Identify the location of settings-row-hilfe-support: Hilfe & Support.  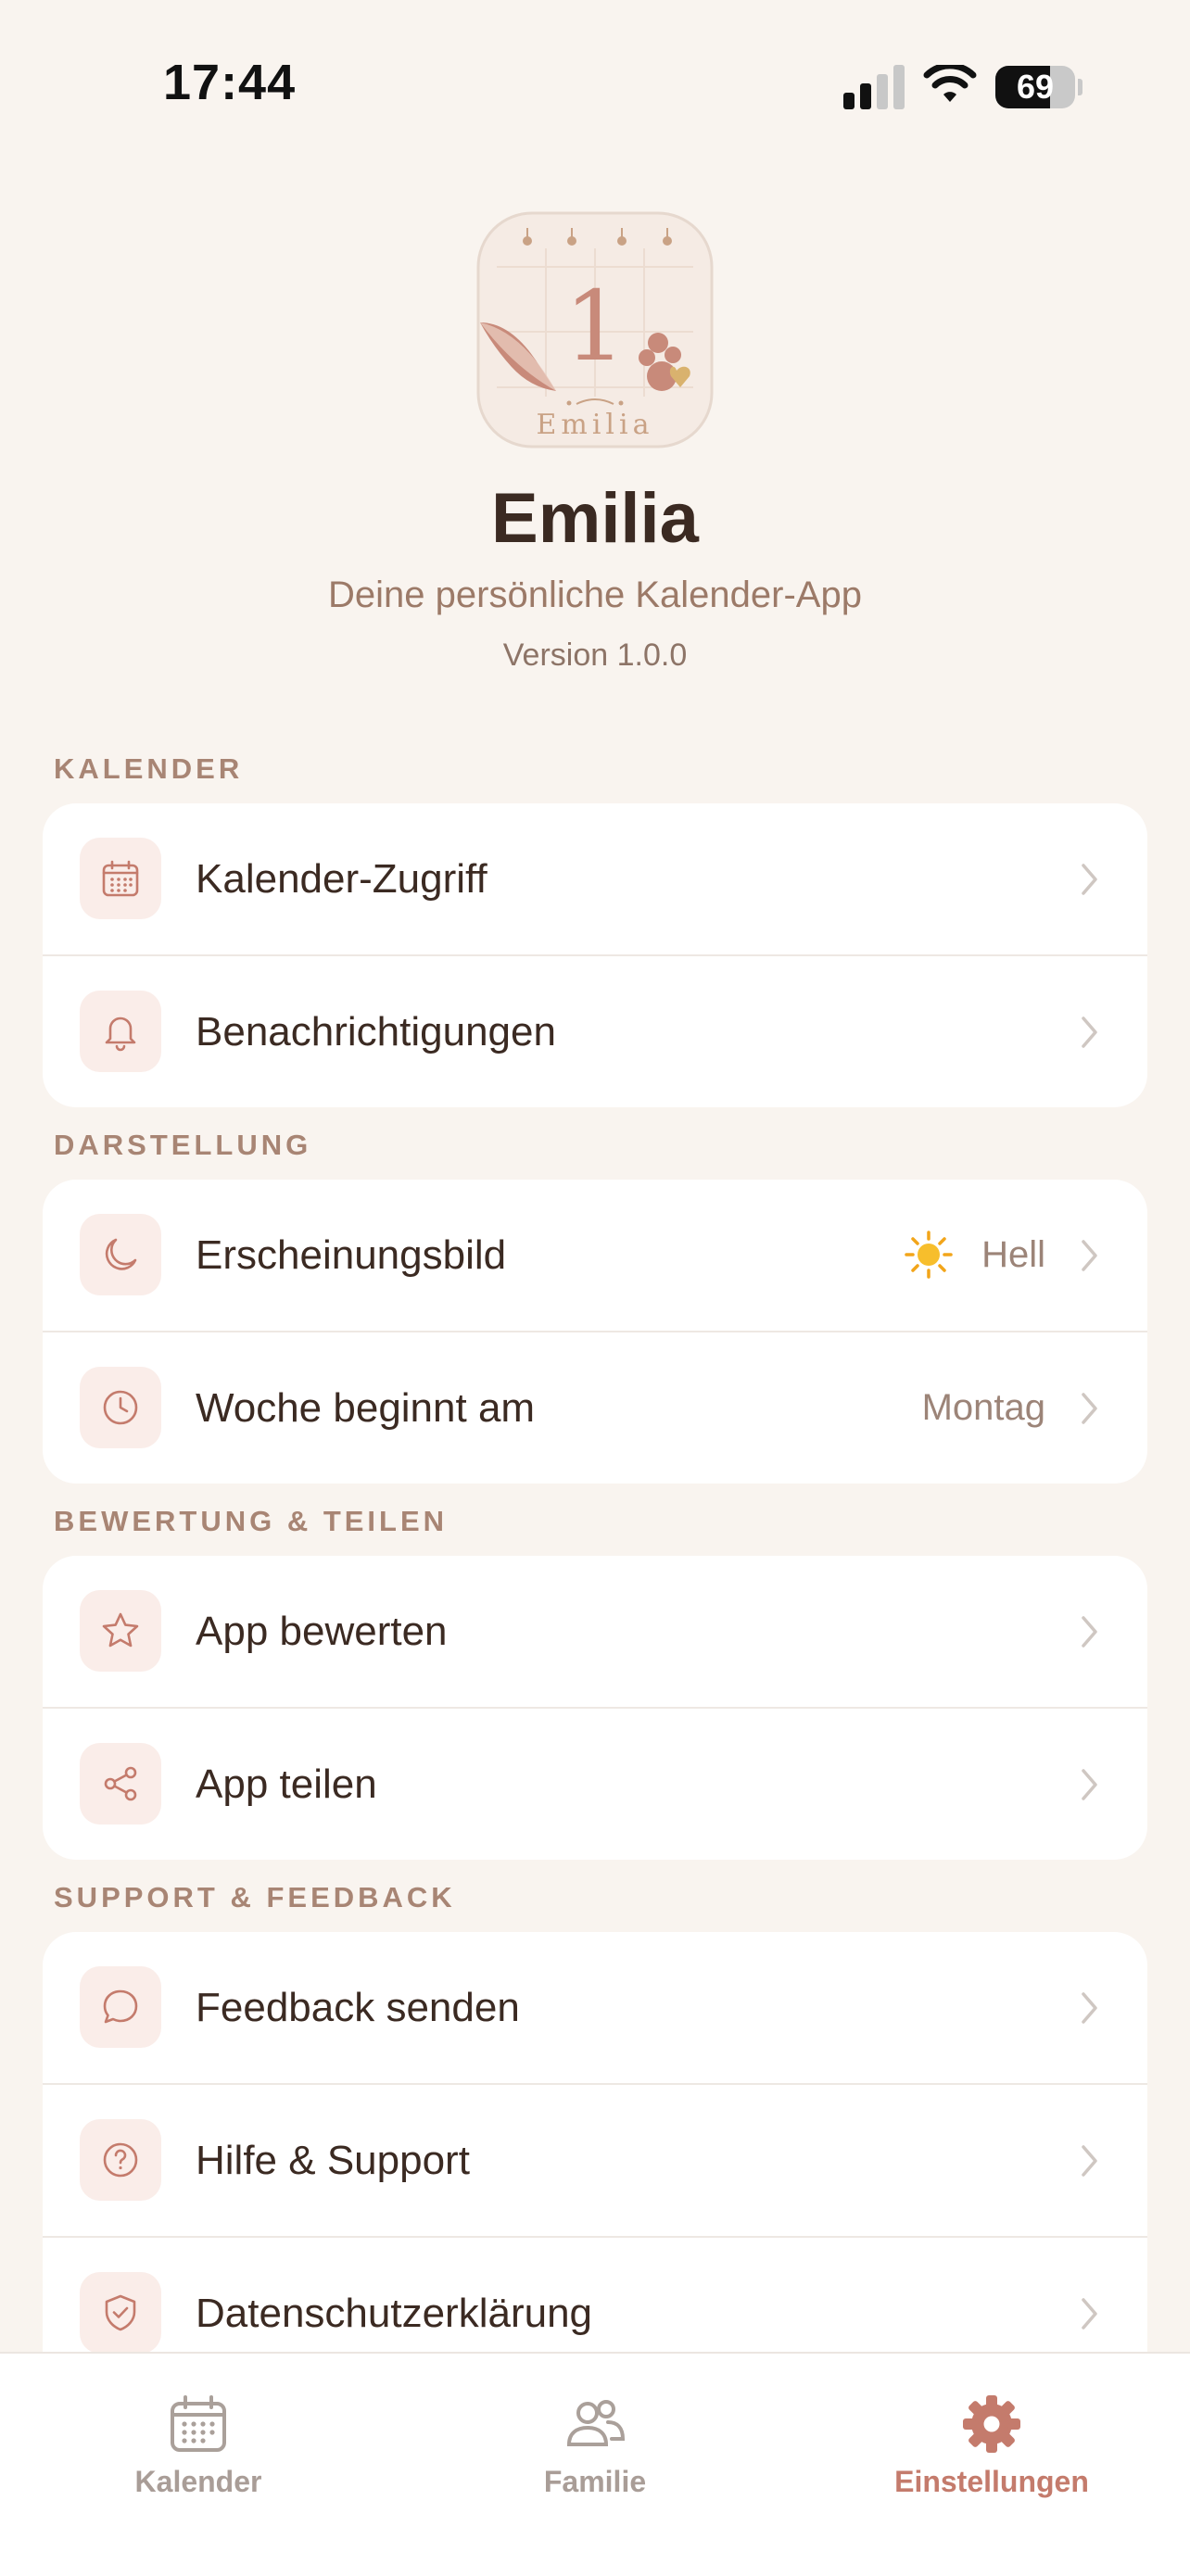
(595, 2159).